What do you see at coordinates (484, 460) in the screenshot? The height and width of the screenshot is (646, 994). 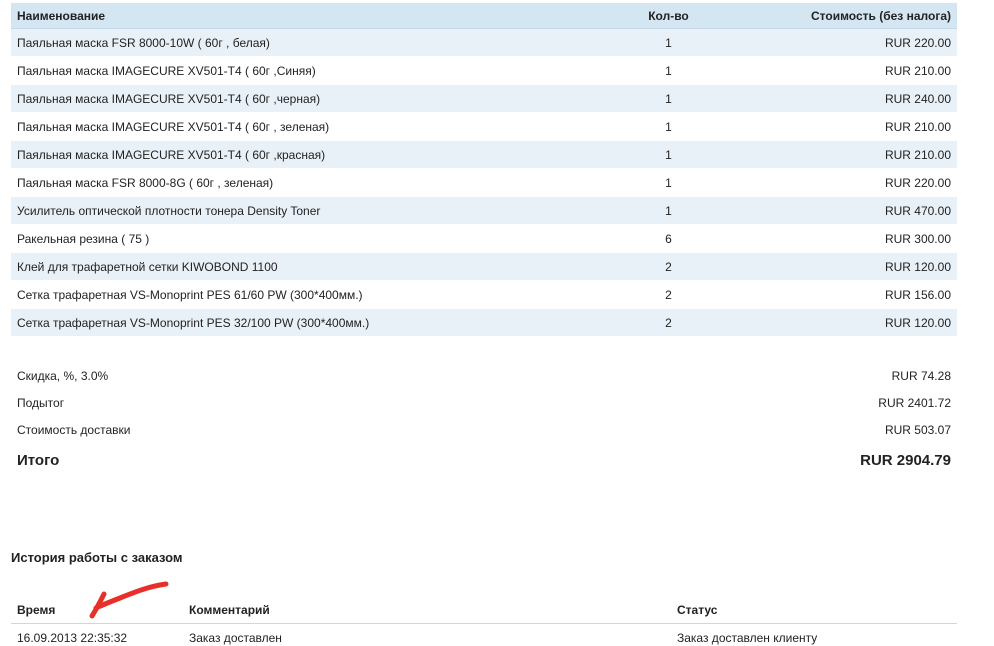 I see `grand-total-row: Итого RUR 2904.79` at bounding box center [484, 460].